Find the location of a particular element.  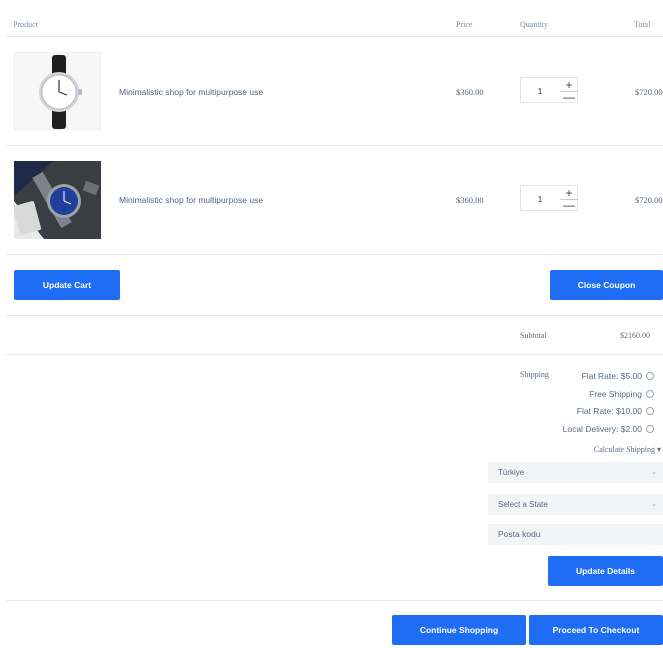

shipping-option-label: Flat Rate: $5.00 is located at coordinates (611, 376).